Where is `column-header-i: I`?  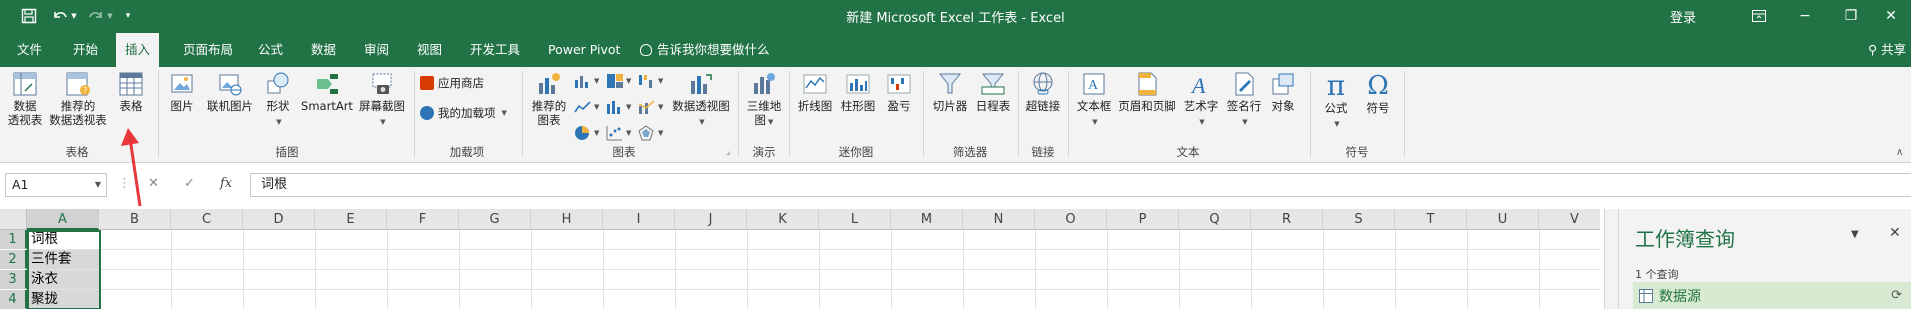 column-header-i: I is located at coordinates (639, 219).